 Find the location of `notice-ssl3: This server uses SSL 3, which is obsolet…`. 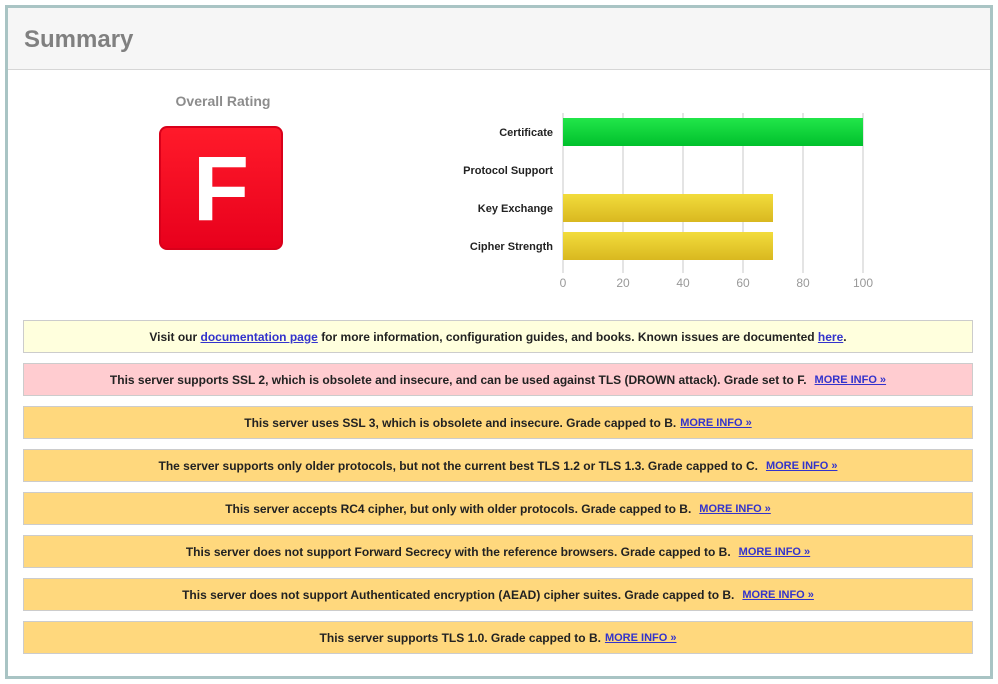

notice-ssl3: This server uses SSL 3, which is obsolet… is located at coordinates (498, 422).